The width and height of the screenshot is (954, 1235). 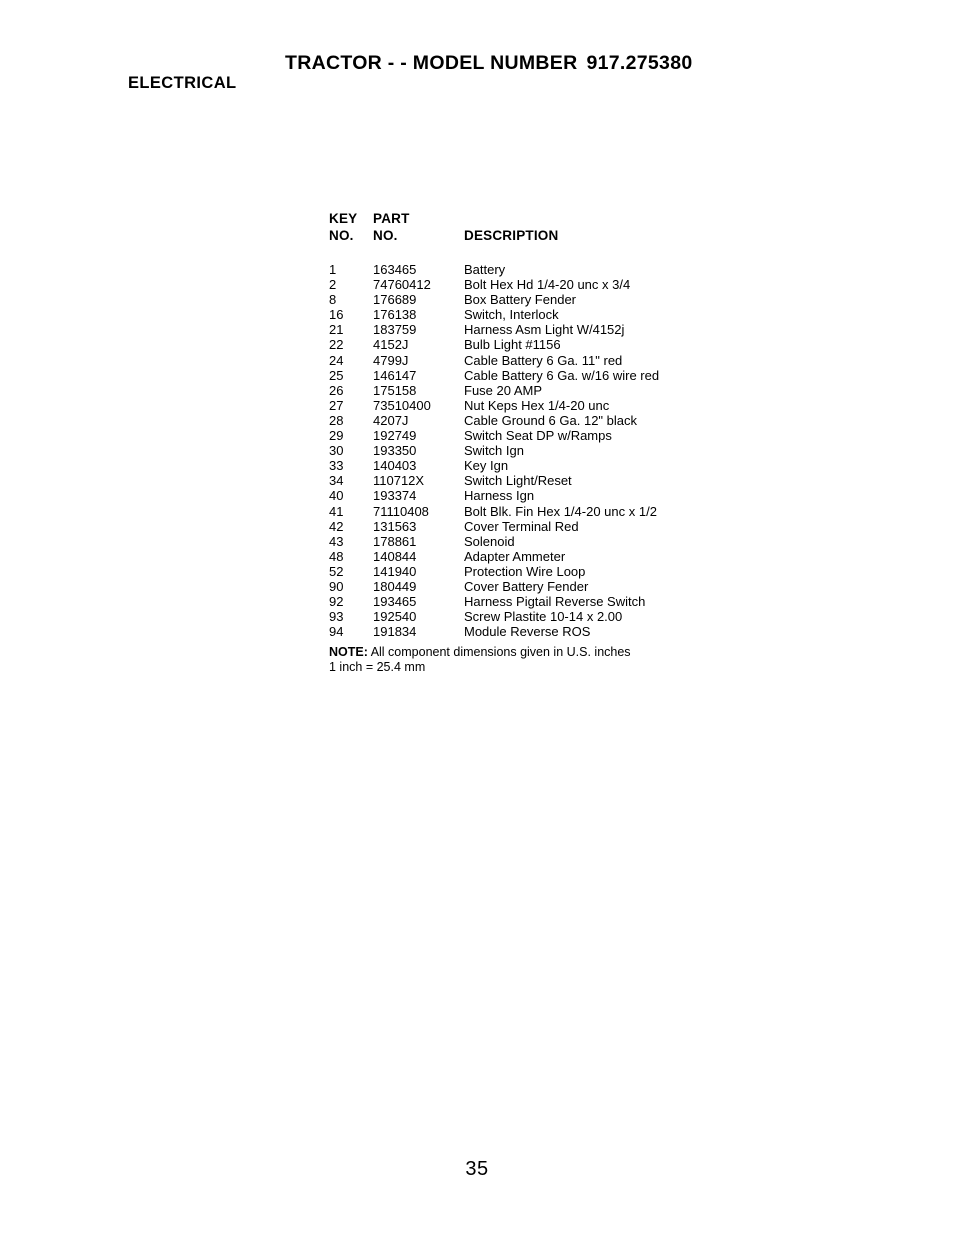 What do you see at coordinates (529, 420) in the screenshot?
I see `table-row: 28 4207J Cable Ground 6 Ga. 12" black` at bounding box center [529, 420].